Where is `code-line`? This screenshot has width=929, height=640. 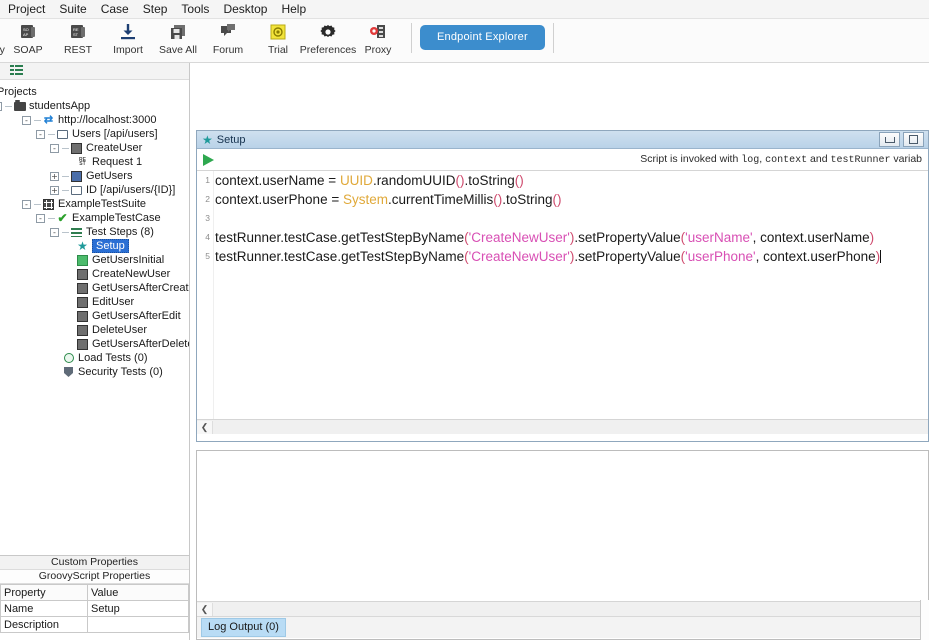
code-line is located at coordinates (571, 218).